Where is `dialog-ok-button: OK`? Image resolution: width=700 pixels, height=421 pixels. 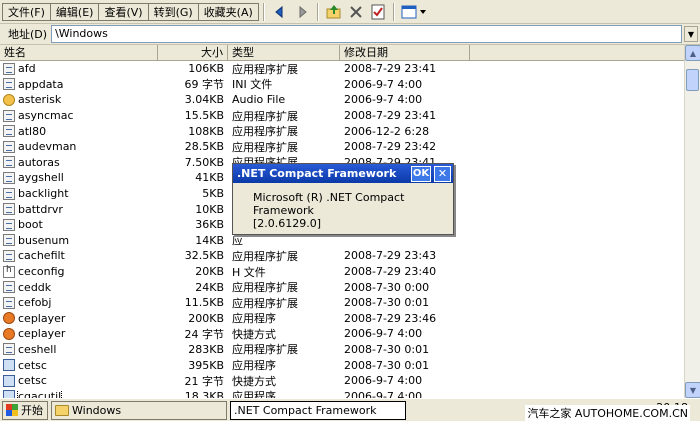 dialog-ok-button: OK is located at coordinates (421, 173).